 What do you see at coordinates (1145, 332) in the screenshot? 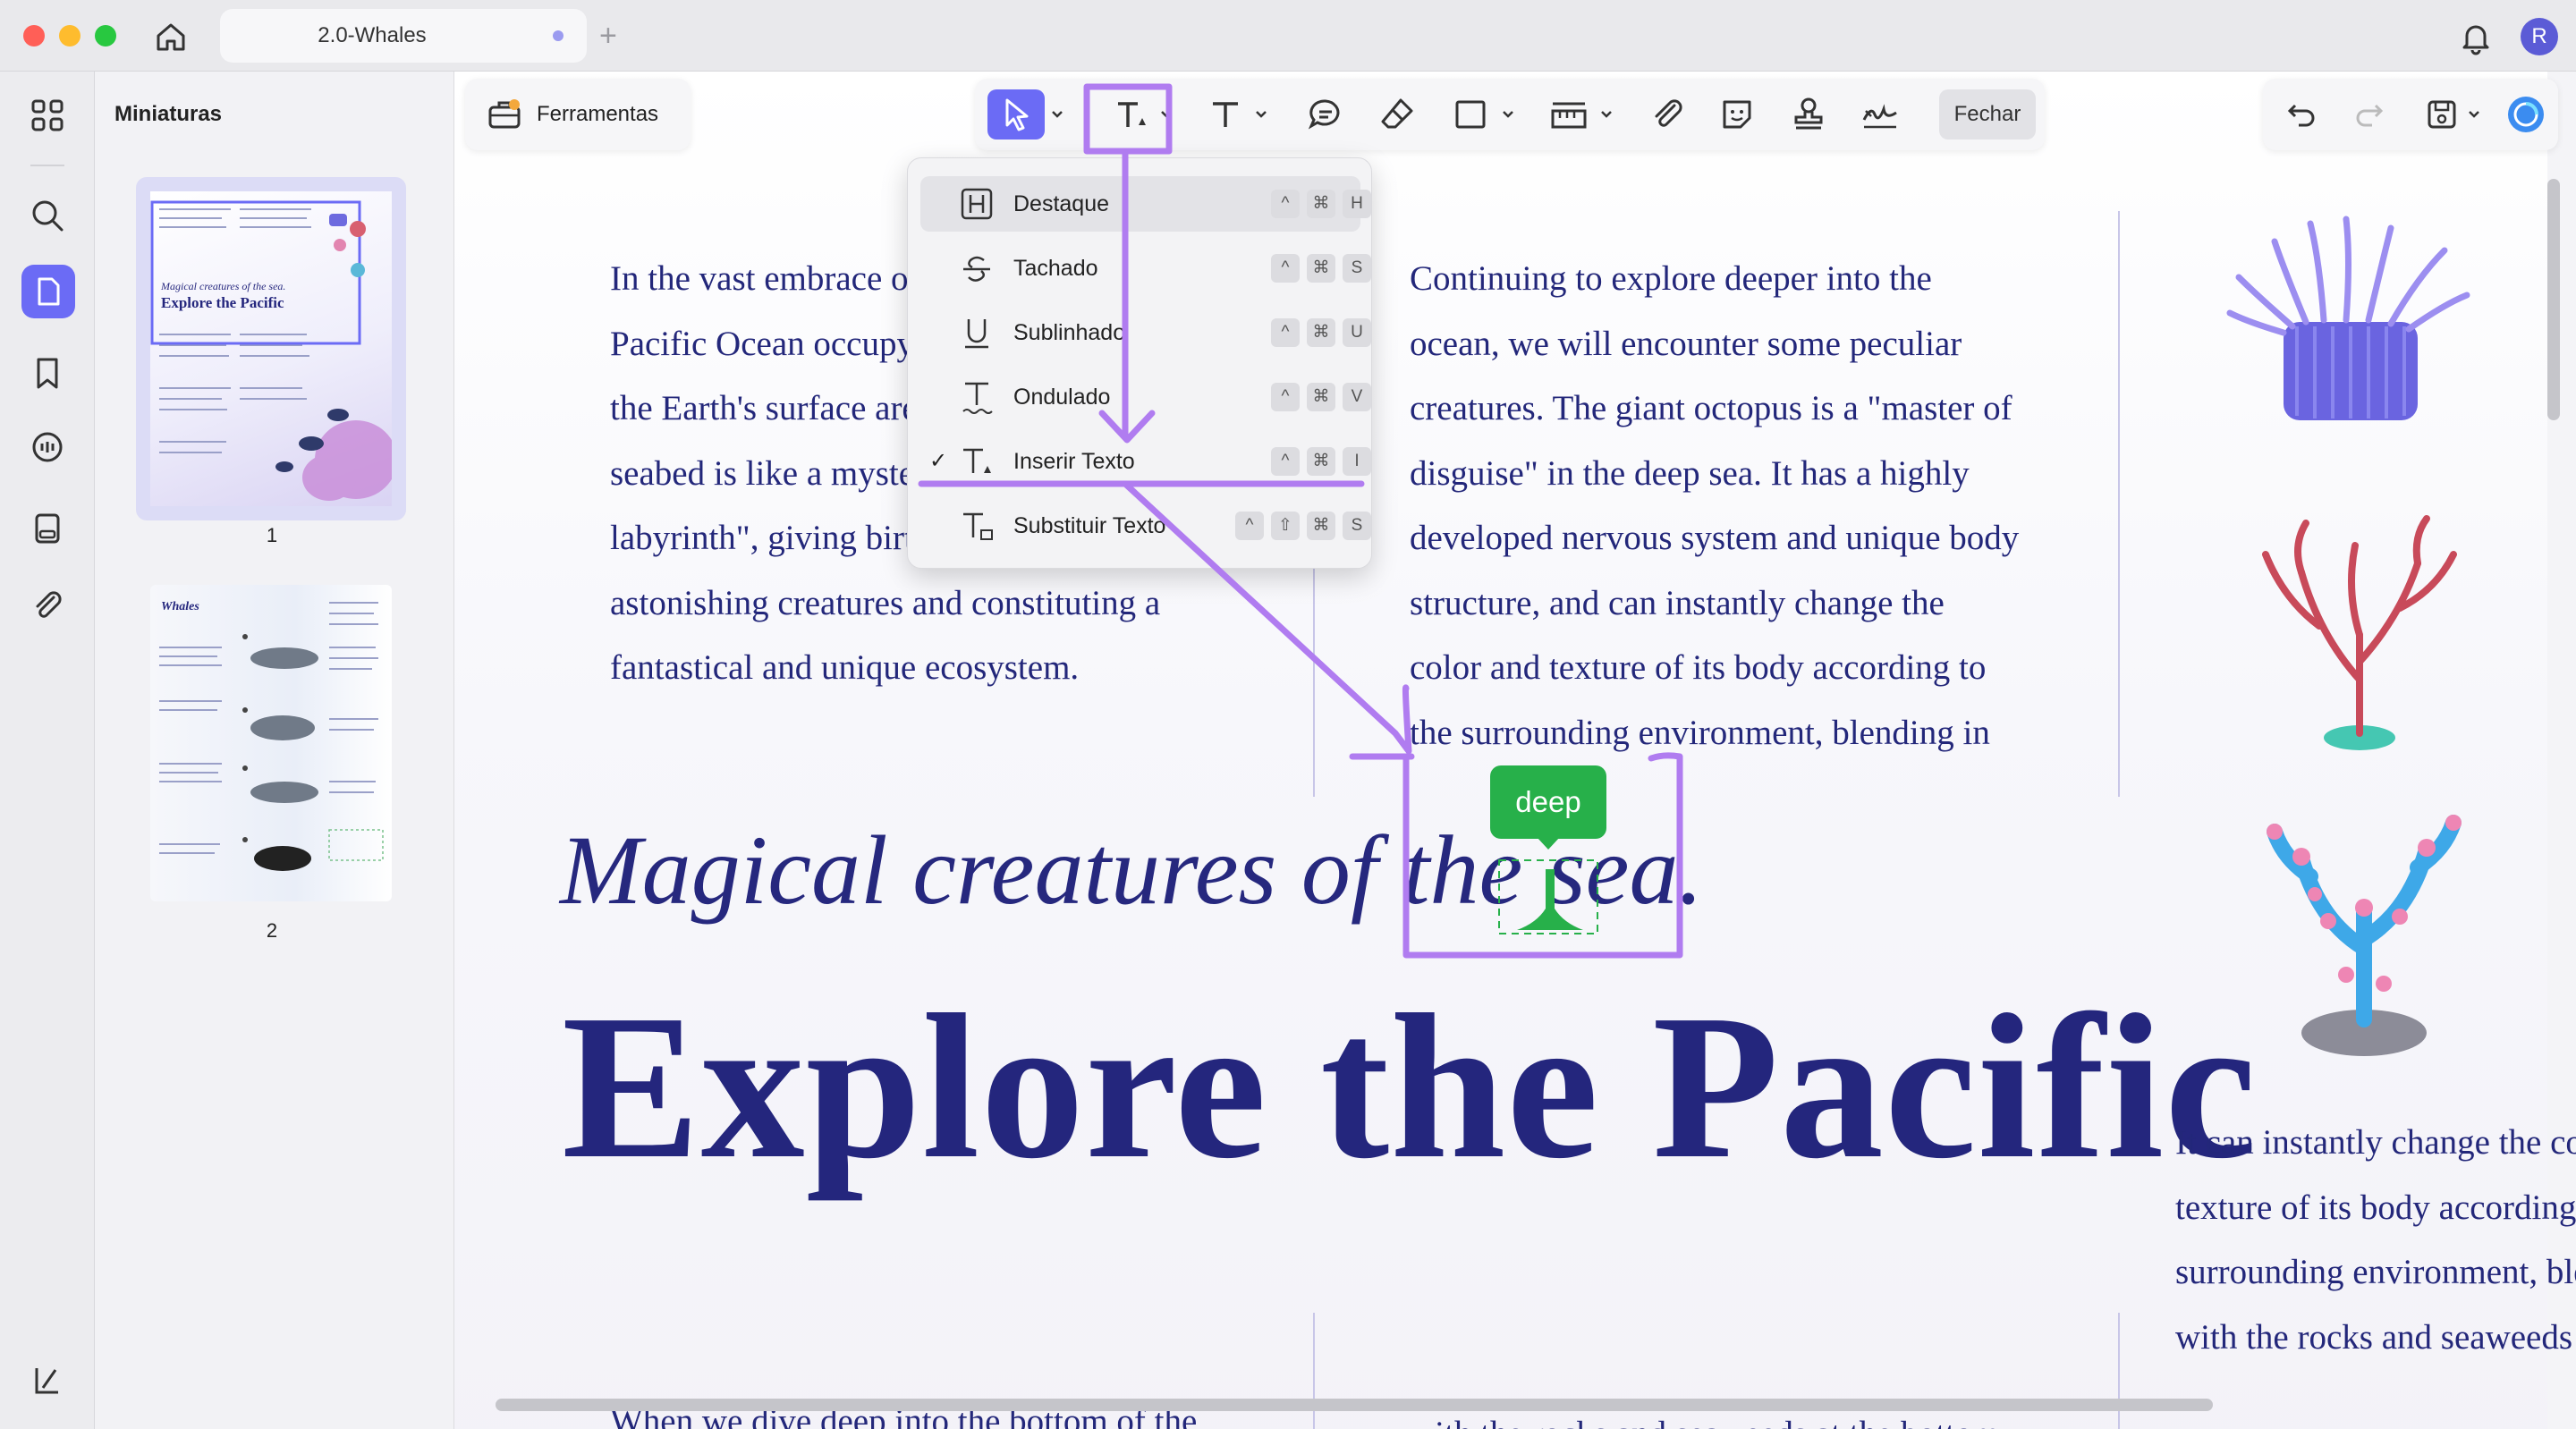
I see `menu-item-sublinhado: Sublinhado ^ ⌘ U` at bounding box center [1145, 332].